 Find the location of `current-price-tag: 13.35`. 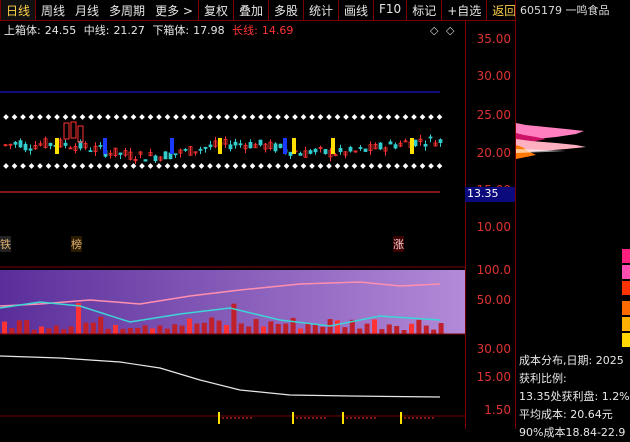

current-price-tag: 13.35 is located at coordinates (490, 194).